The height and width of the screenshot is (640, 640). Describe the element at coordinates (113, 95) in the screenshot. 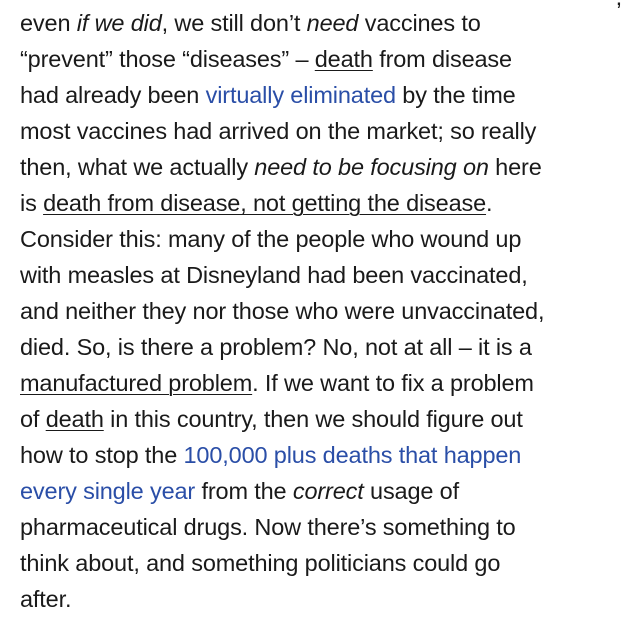

I see `body-text: had already been` at that location.